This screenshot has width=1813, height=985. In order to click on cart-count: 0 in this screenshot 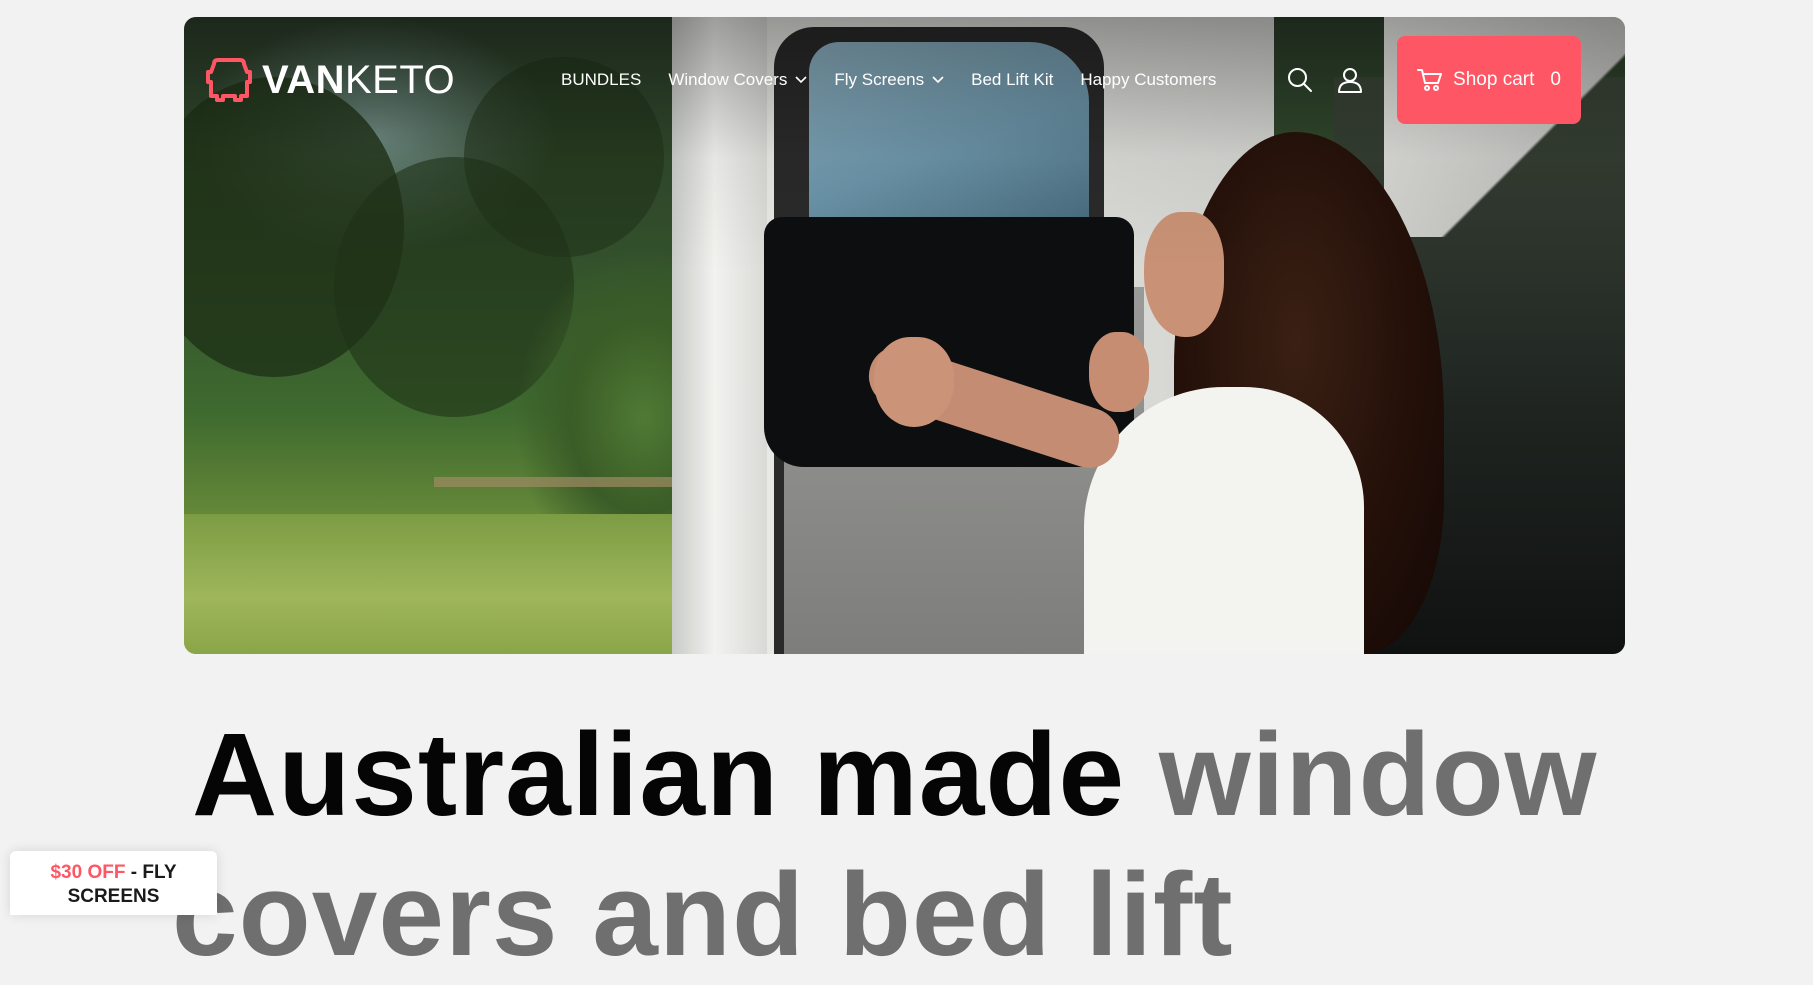, I will do `click(1555, 79)`.